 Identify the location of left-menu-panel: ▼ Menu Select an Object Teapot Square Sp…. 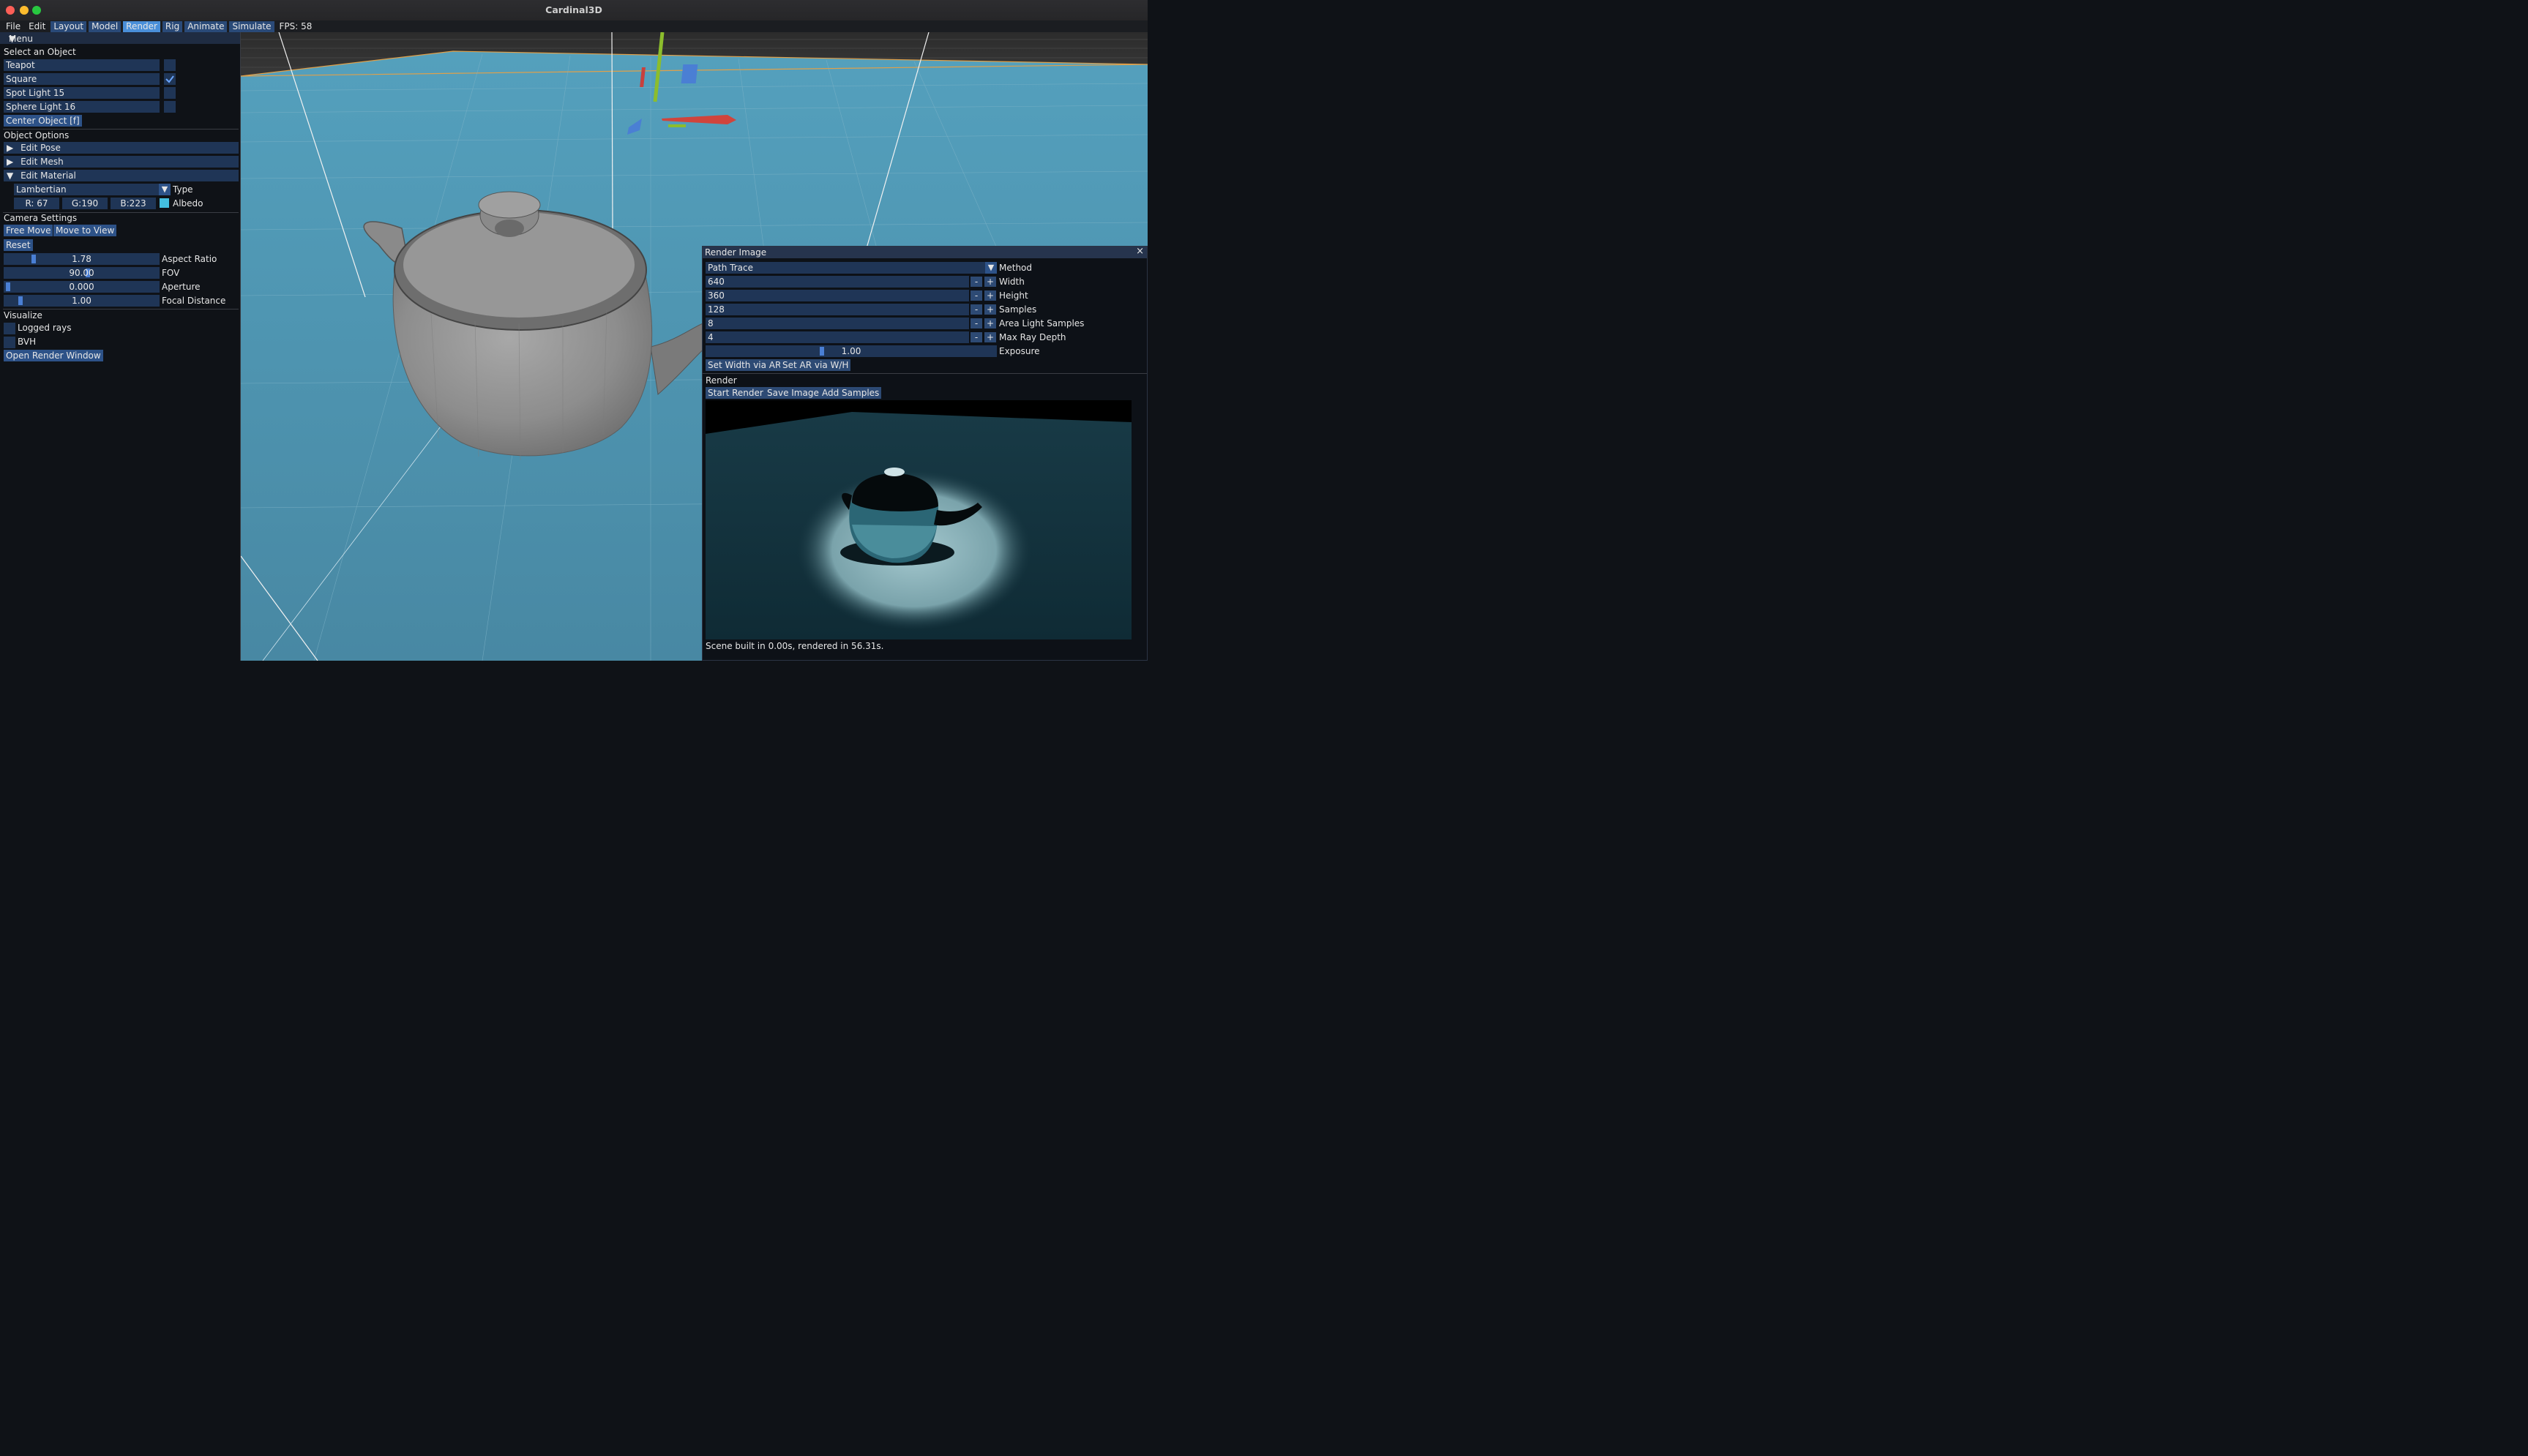
(120, 346).